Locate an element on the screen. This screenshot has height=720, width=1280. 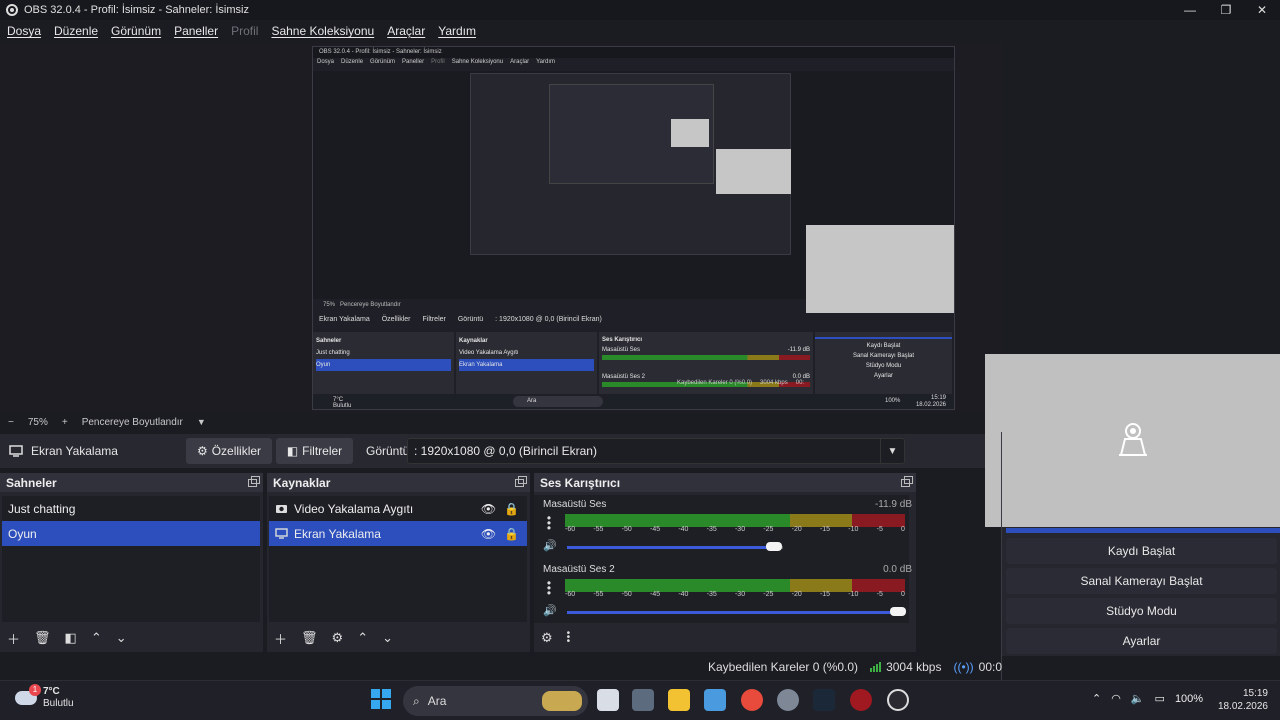
menu-docks: Paneller is located at coordinates (196, 31).